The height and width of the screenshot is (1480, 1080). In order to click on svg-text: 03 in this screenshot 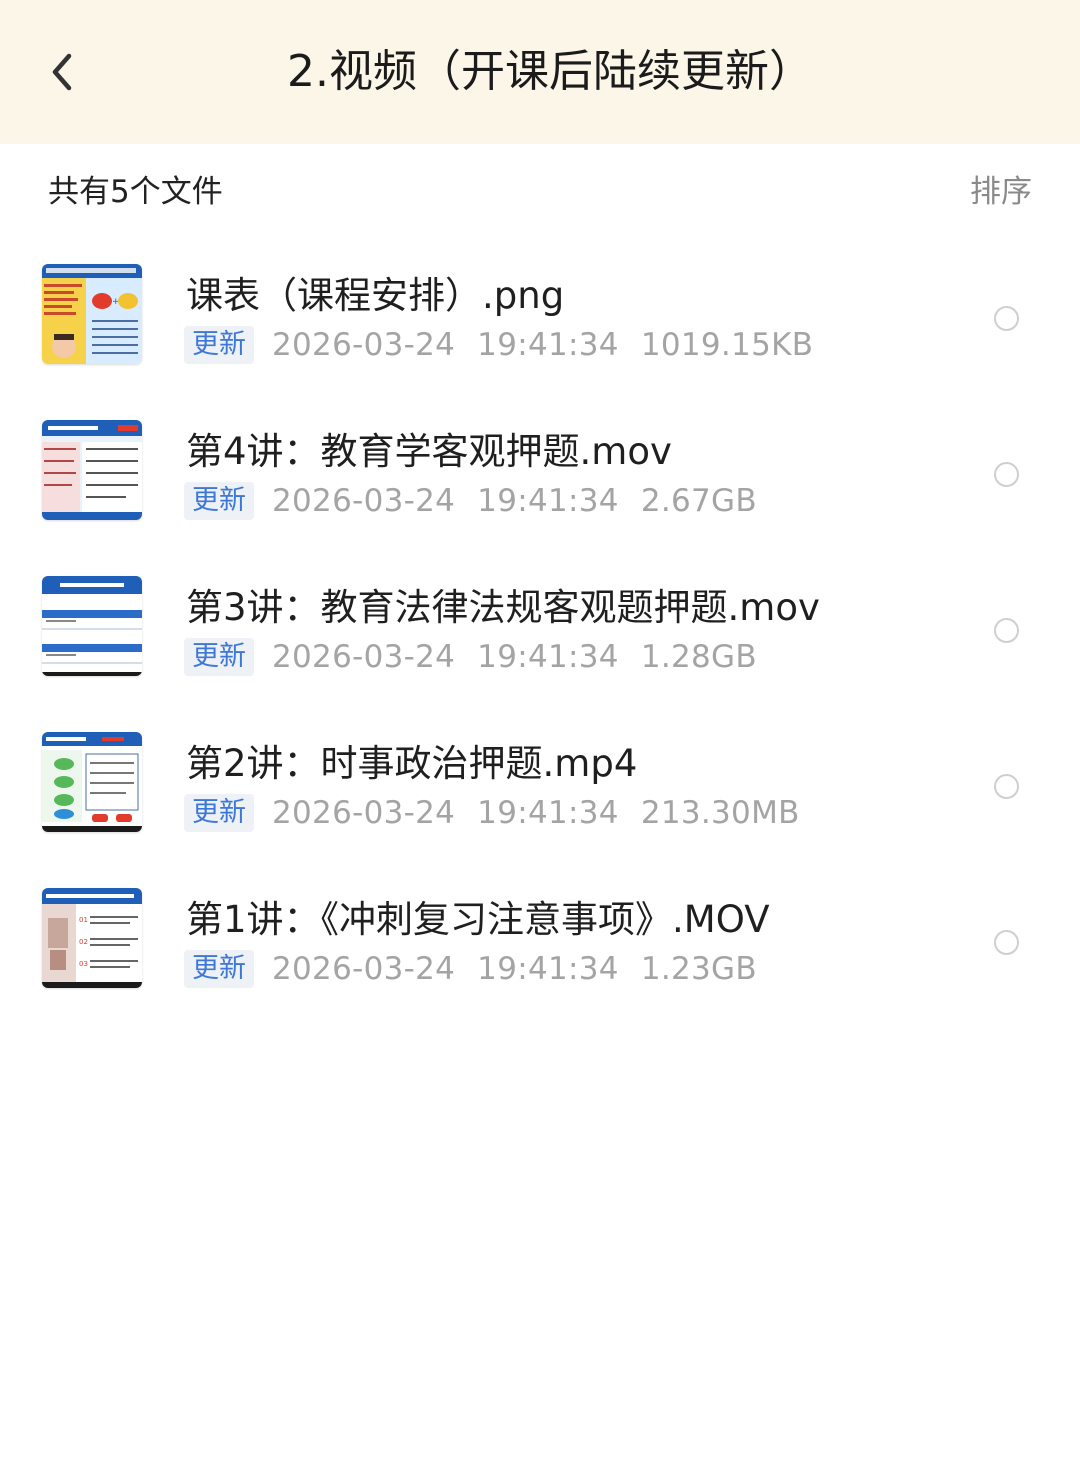, I will do `click(83, 964)`.